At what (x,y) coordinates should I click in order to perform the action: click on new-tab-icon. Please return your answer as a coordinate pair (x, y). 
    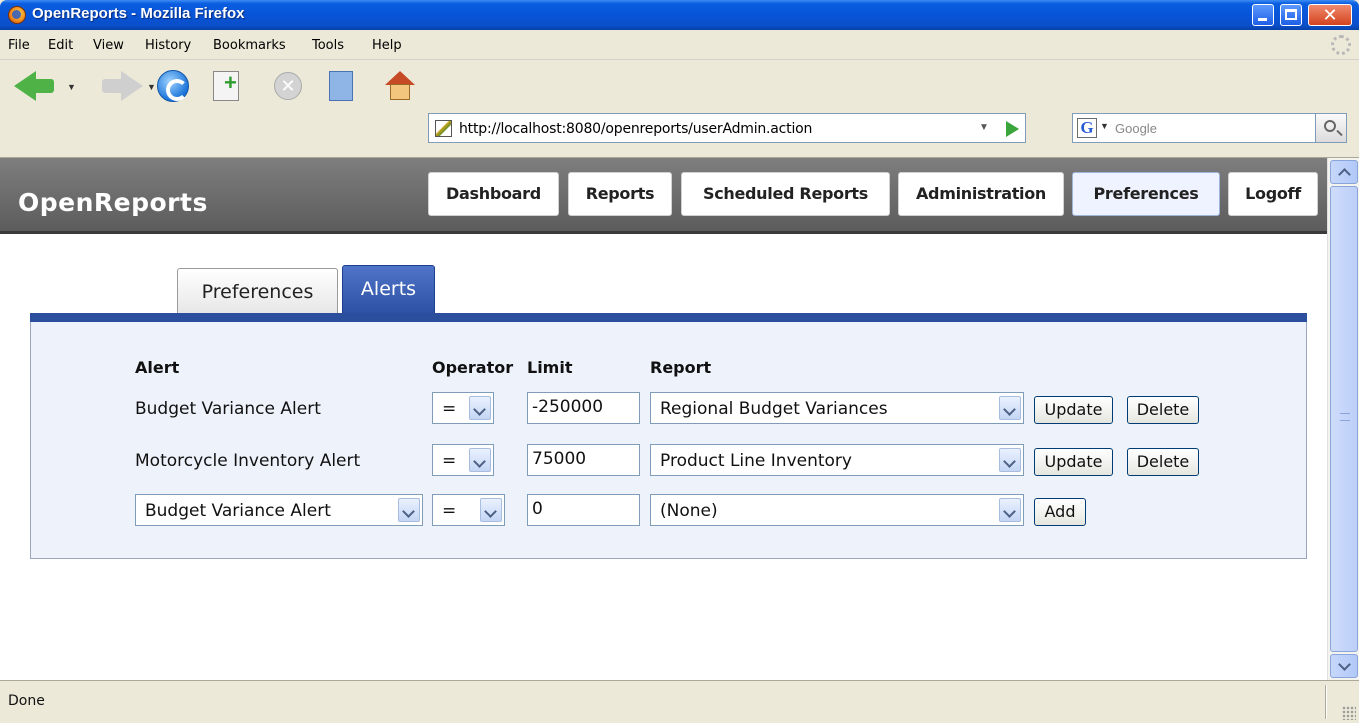
    Looking at the image, I should click on (226, 85).